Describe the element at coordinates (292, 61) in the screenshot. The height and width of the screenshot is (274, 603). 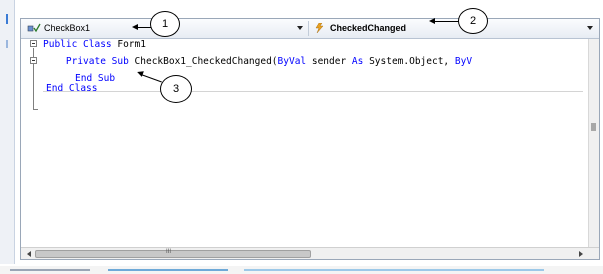
I see `keyword: ByVal` at that location.